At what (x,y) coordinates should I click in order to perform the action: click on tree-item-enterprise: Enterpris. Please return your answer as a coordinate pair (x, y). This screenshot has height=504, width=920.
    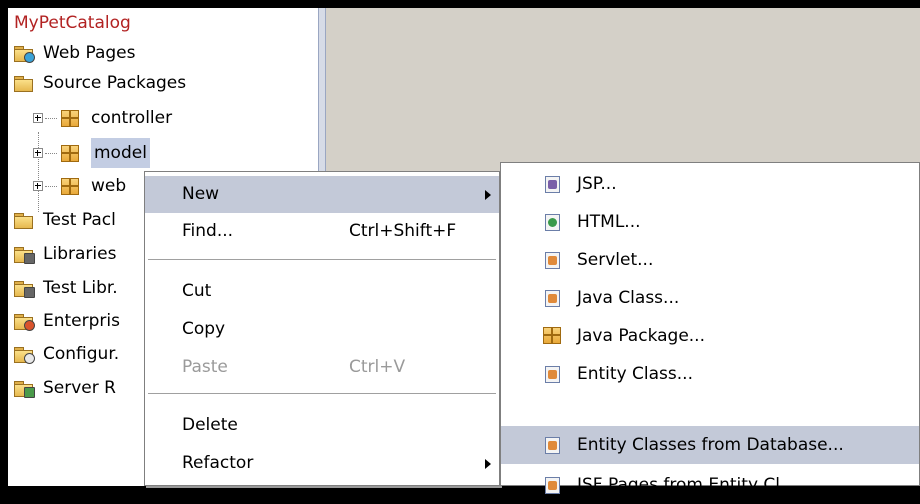
    Looking at the image, I should click on (67, 321).